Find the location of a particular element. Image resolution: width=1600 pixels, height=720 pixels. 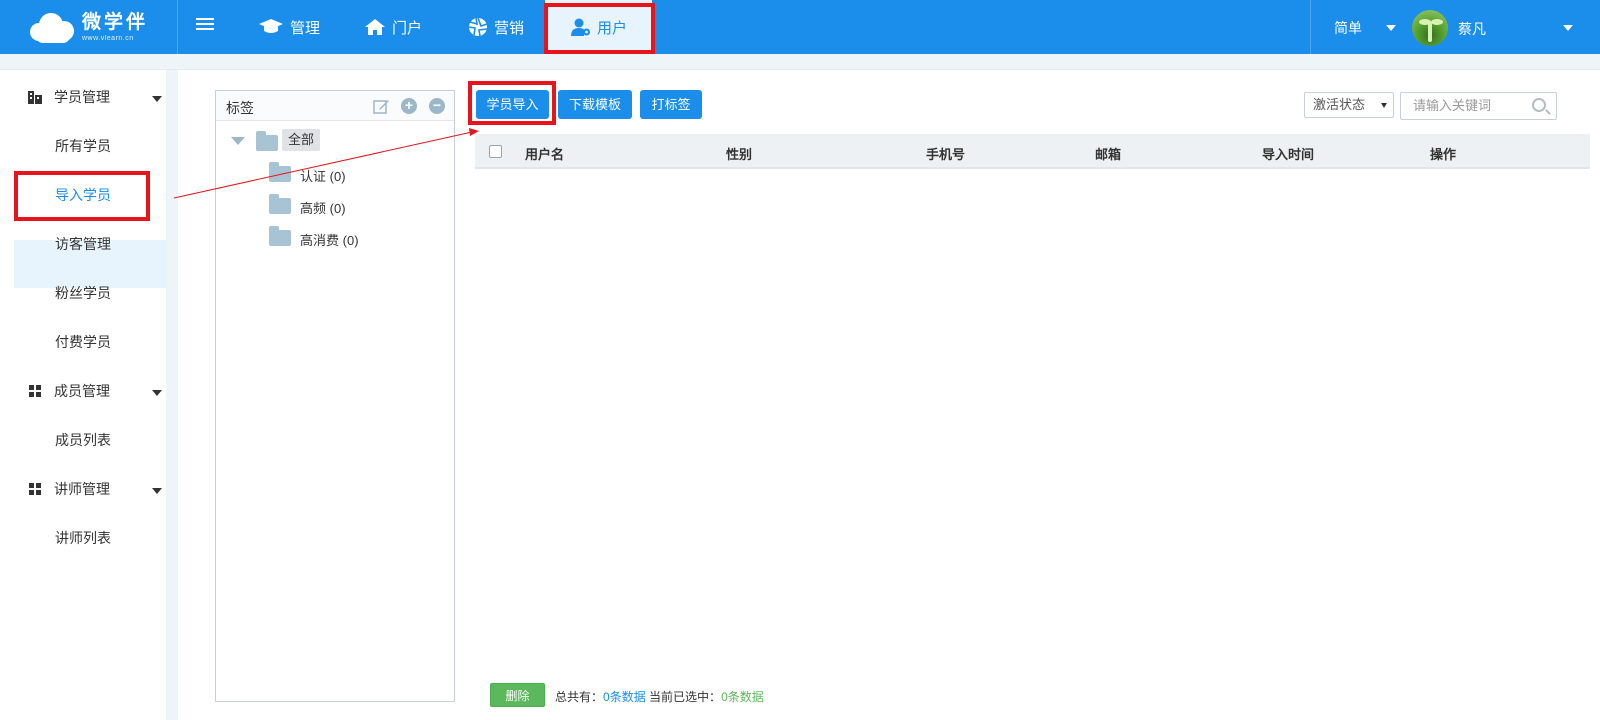

delete-button: 删除 is located at coordinates (517, 695).